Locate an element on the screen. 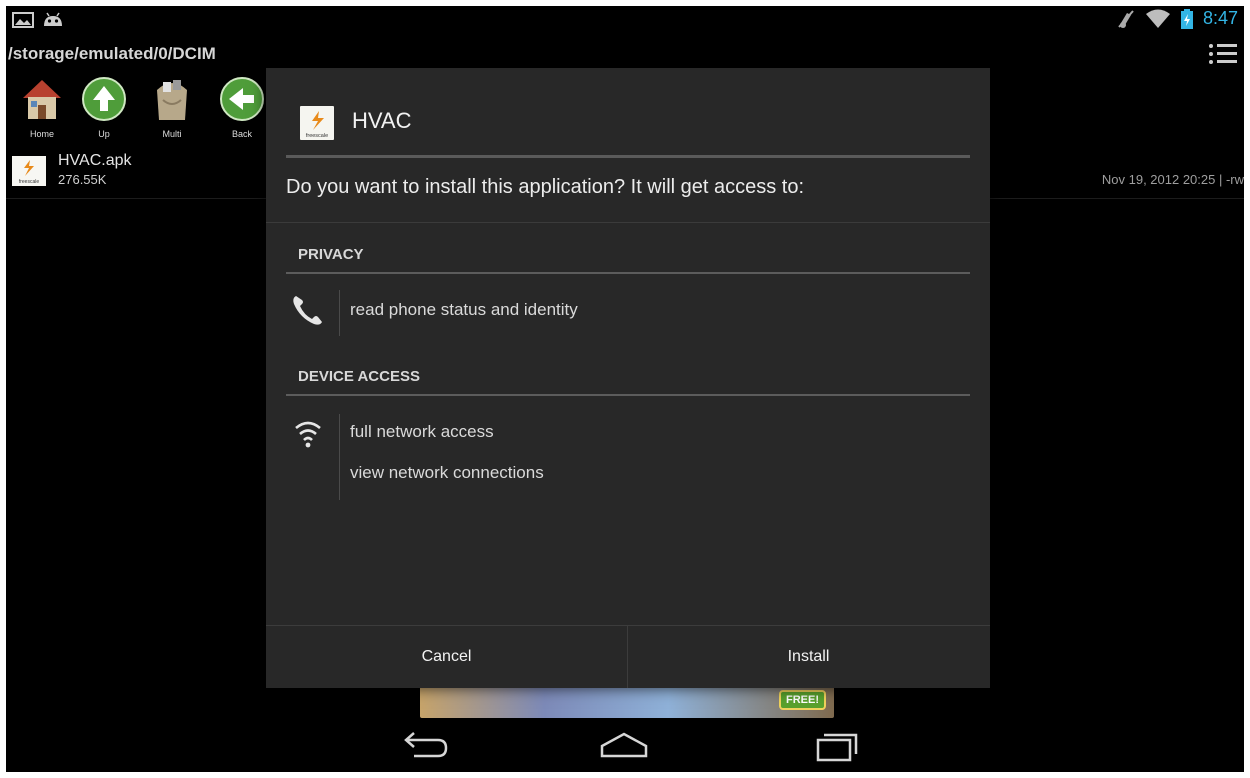 Image resolution: width=1250 pixels, height=778 pixels. section-title-privacy: PRIVACY is located at coordinates (331, 254).